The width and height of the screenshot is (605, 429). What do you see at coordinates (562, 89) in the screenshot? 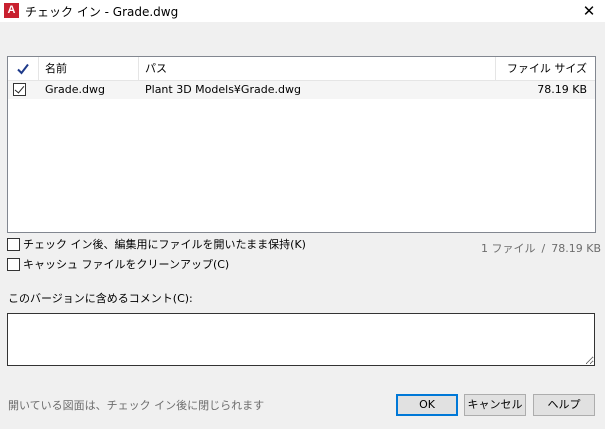
I see `file-size: 78.19 KB` at bounding box center [562, 89].